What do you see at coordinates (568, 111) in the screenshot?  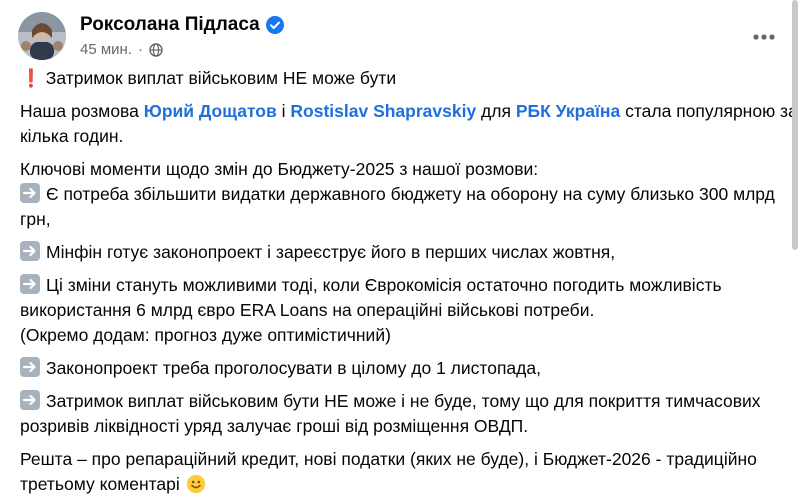 I see `mention-link-3: РБК Україна` at bounding box center [568, 111].